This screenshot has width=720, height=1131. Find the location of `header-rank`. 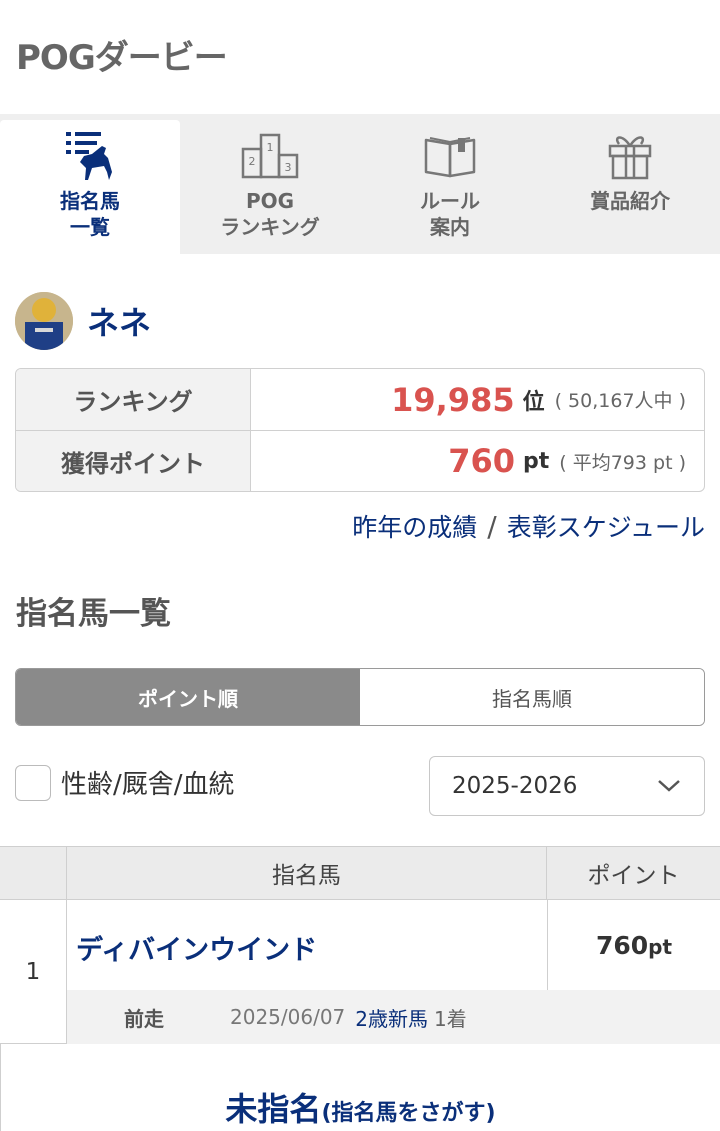

header-rank is located at coordinates (33, 873).